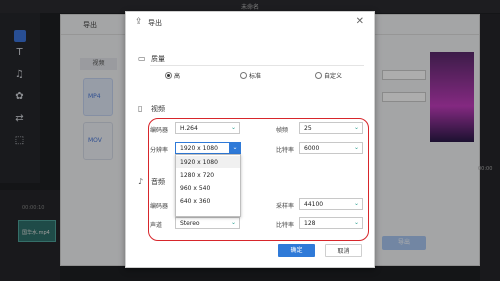 Image resolution: width=500 pixels, height=281 pixels. Describe the element at coordinates (282, 130) in the screenshot. I see `framerate-label: 帧频` at that location.